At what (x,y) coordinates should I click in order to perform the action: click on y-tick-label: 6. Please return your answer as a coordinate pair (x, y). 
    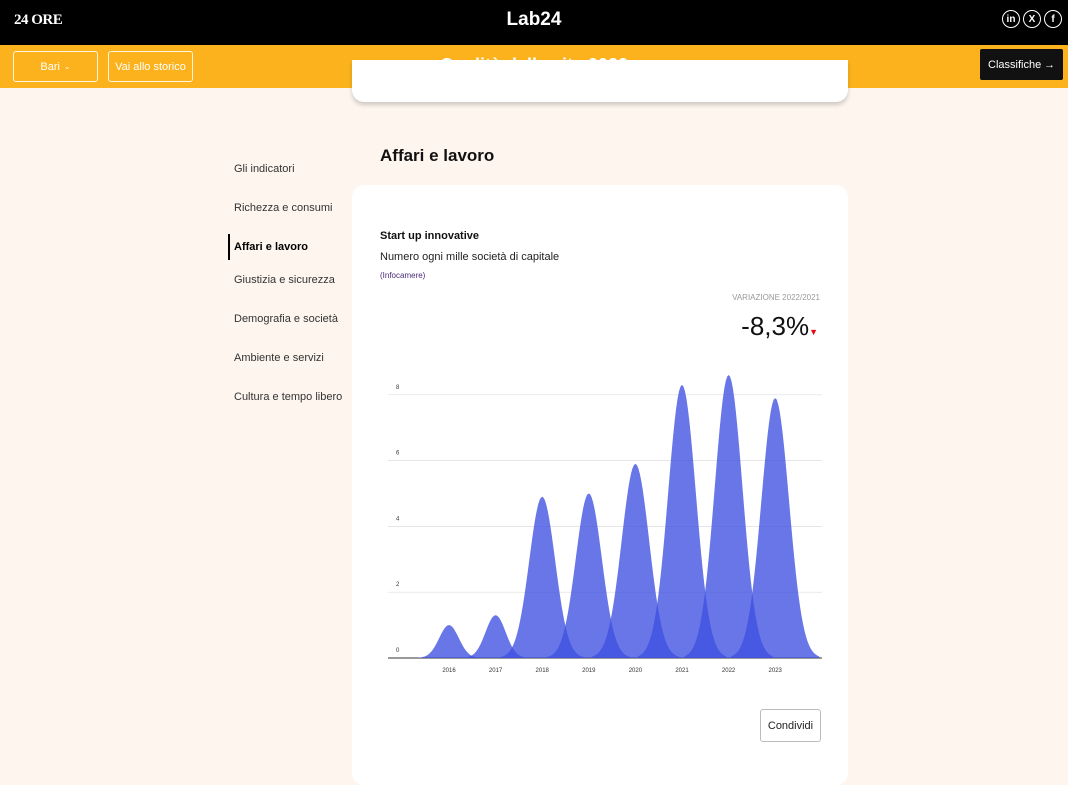
    Looking at the image, I should click on (398, 454).